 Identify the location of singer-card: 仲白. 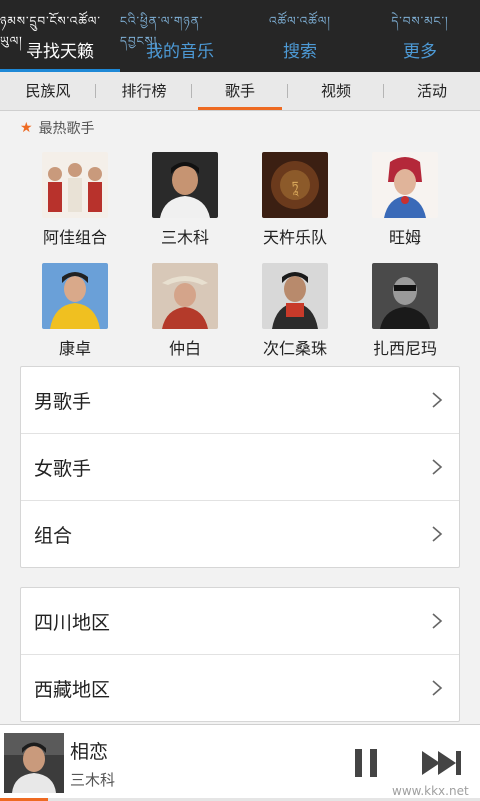
(185, 311).